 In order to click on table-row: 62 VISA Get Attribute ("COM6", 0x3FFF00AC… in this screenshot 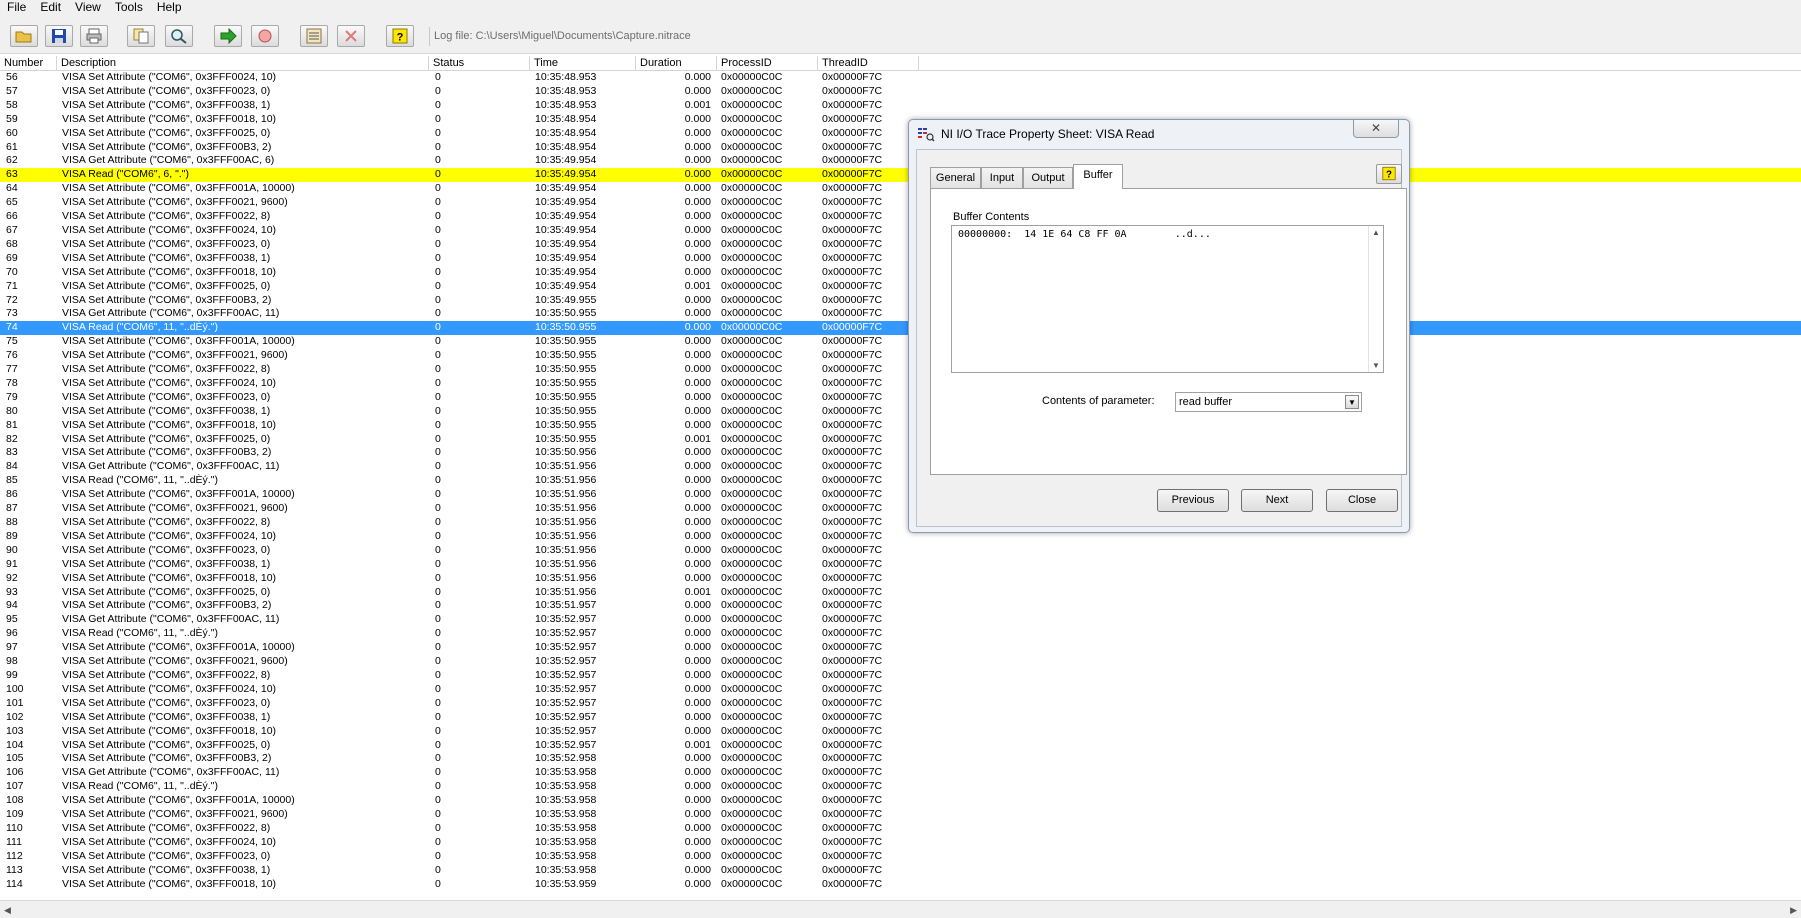, I will do `click(900, 161)`.